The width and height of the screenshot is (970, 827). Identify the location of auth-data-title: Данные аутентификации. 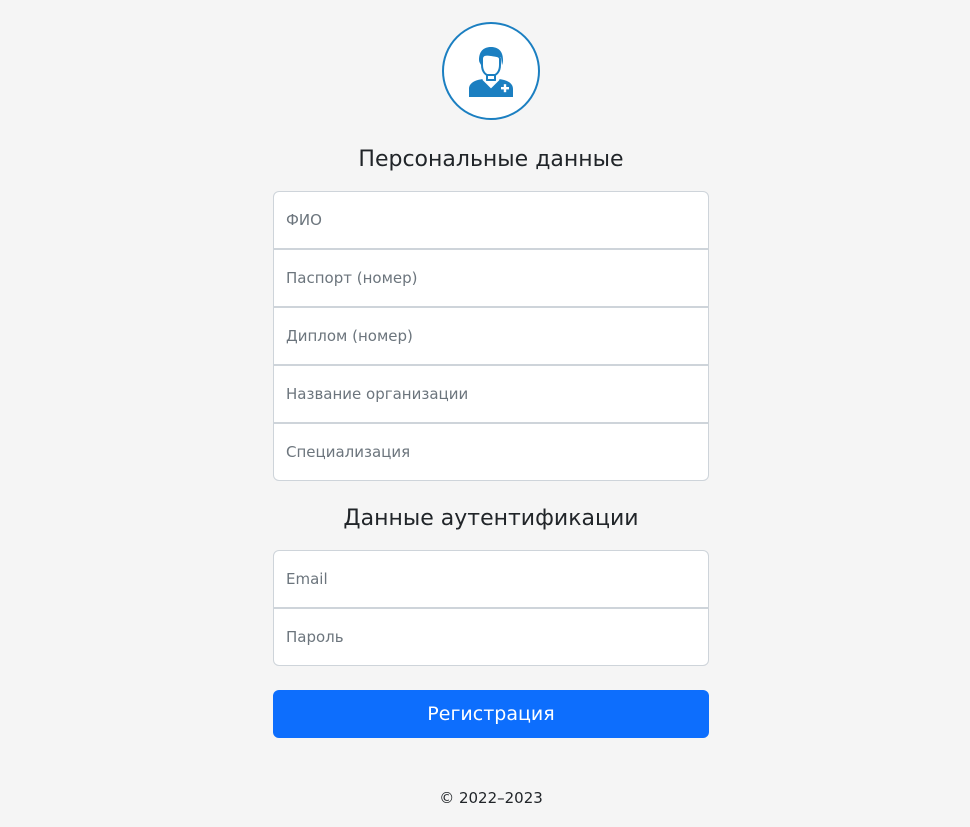
(491, 518).